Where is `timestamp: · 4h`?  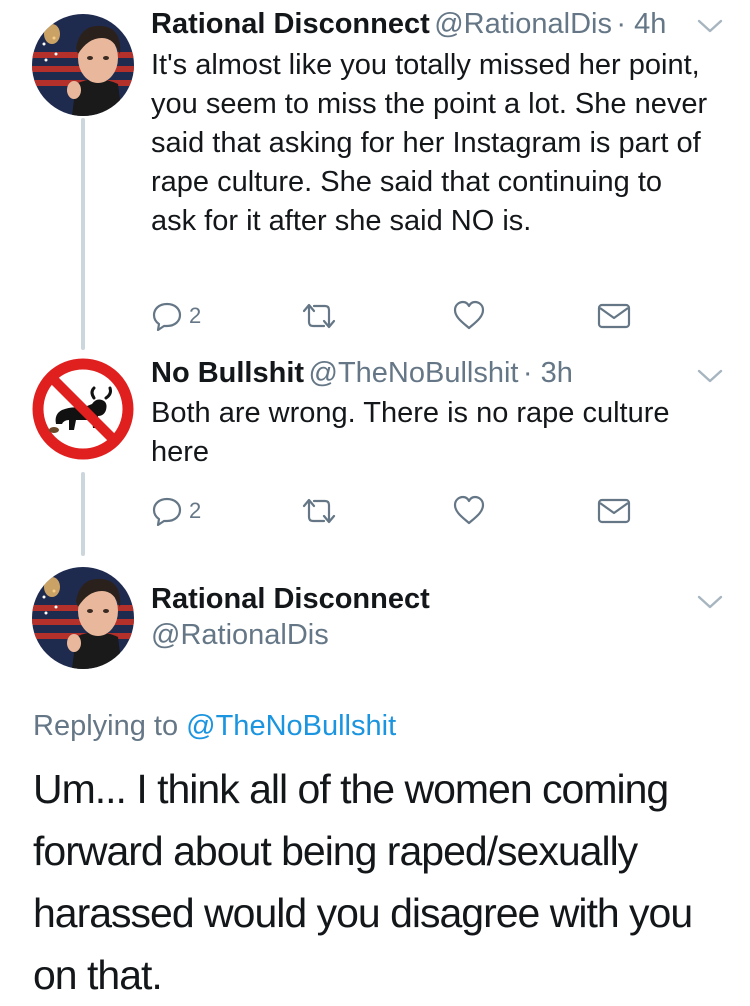 timestamp: · 4h is located at coordinates (641, 24).